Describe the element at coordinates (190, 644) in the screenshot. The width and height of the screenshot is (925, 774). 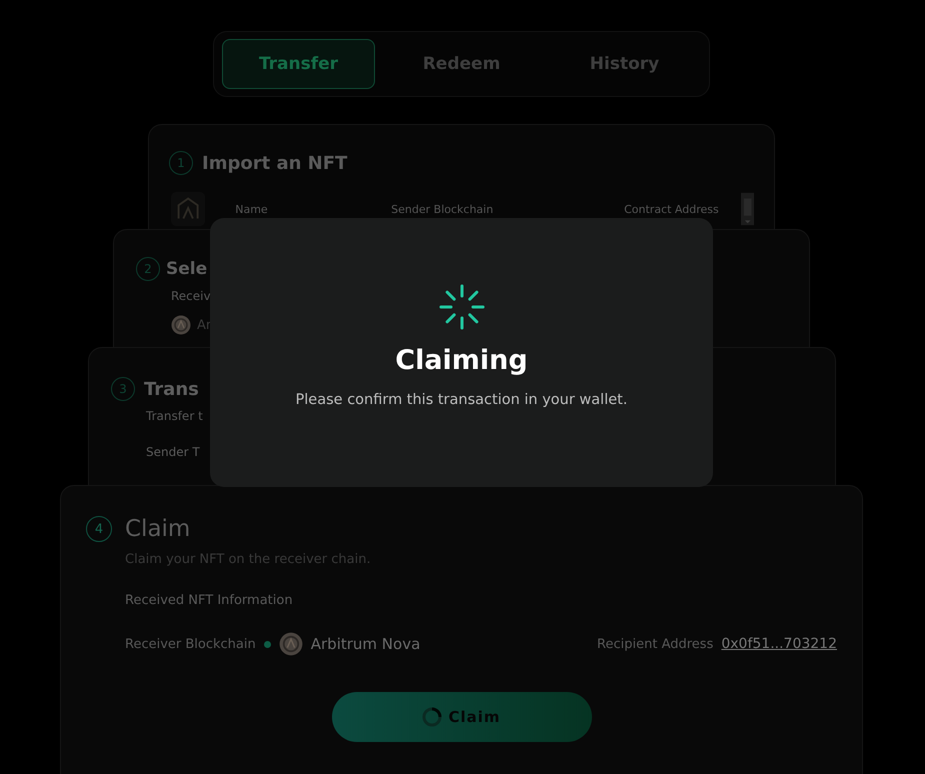
I see `field-label: Receiver Blockchain` at that location.